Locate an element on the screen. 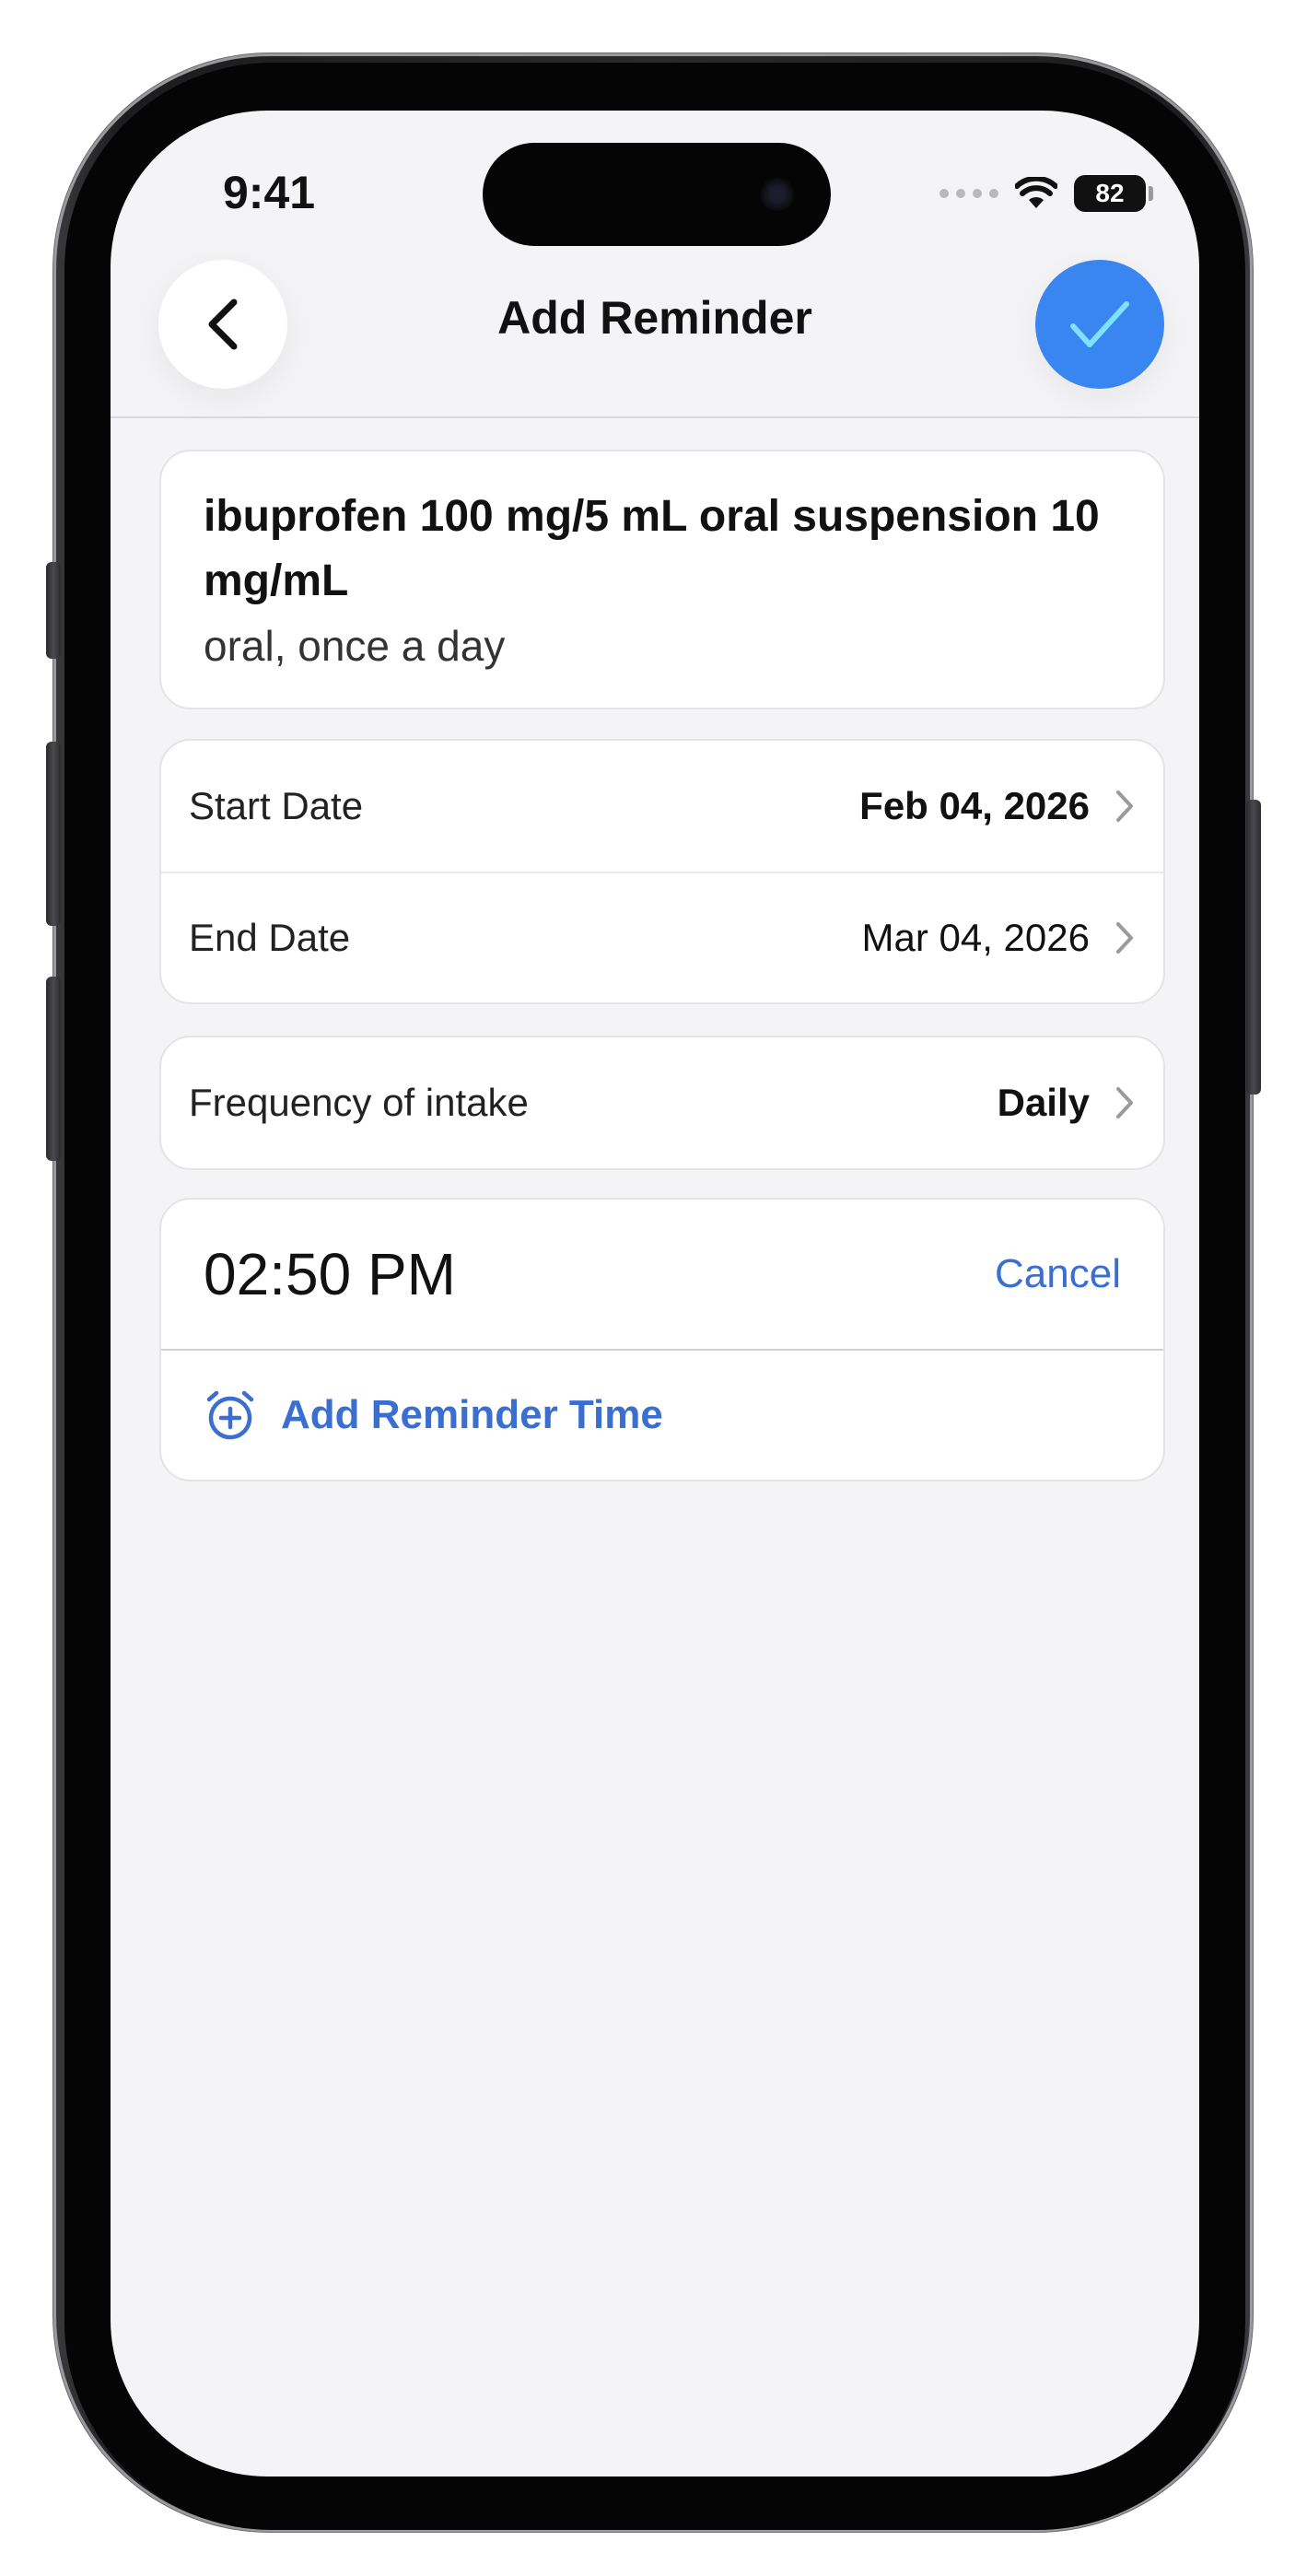  checkmark-icon is located at coordinates (1099, 324).